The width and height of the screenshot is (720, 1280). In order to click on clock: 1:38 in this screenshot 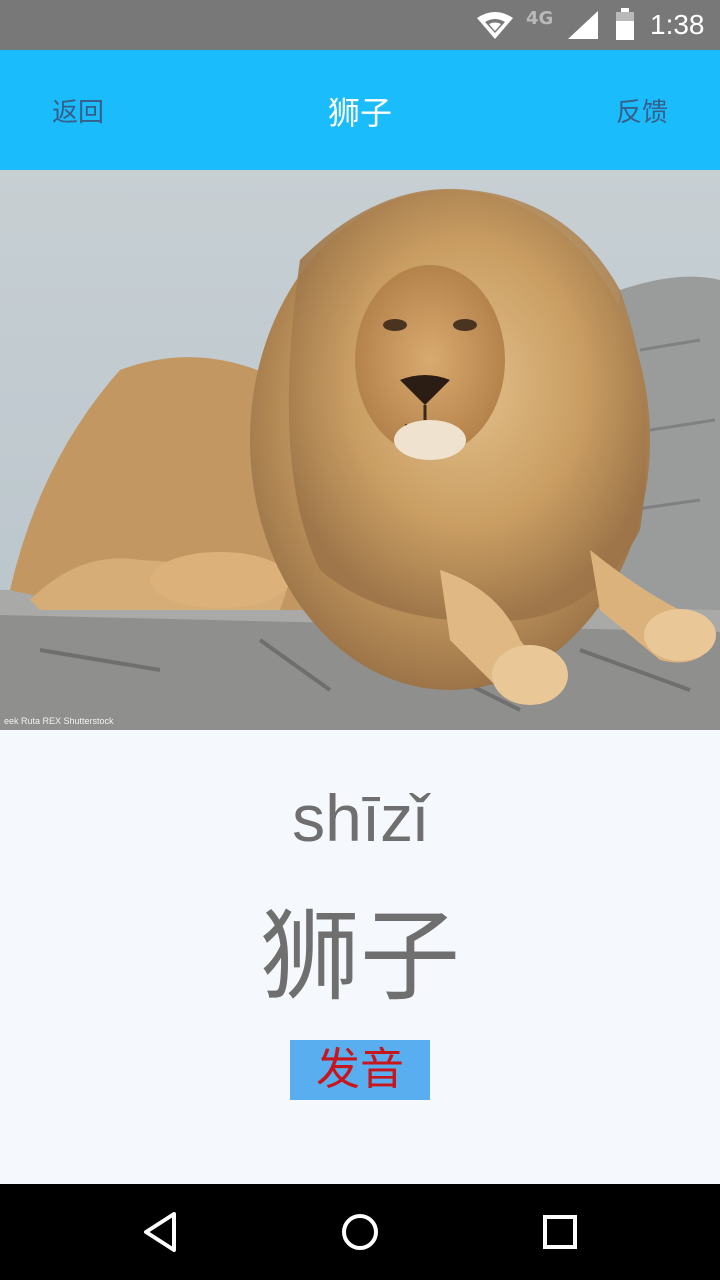, I will do `click(677, 24)`.